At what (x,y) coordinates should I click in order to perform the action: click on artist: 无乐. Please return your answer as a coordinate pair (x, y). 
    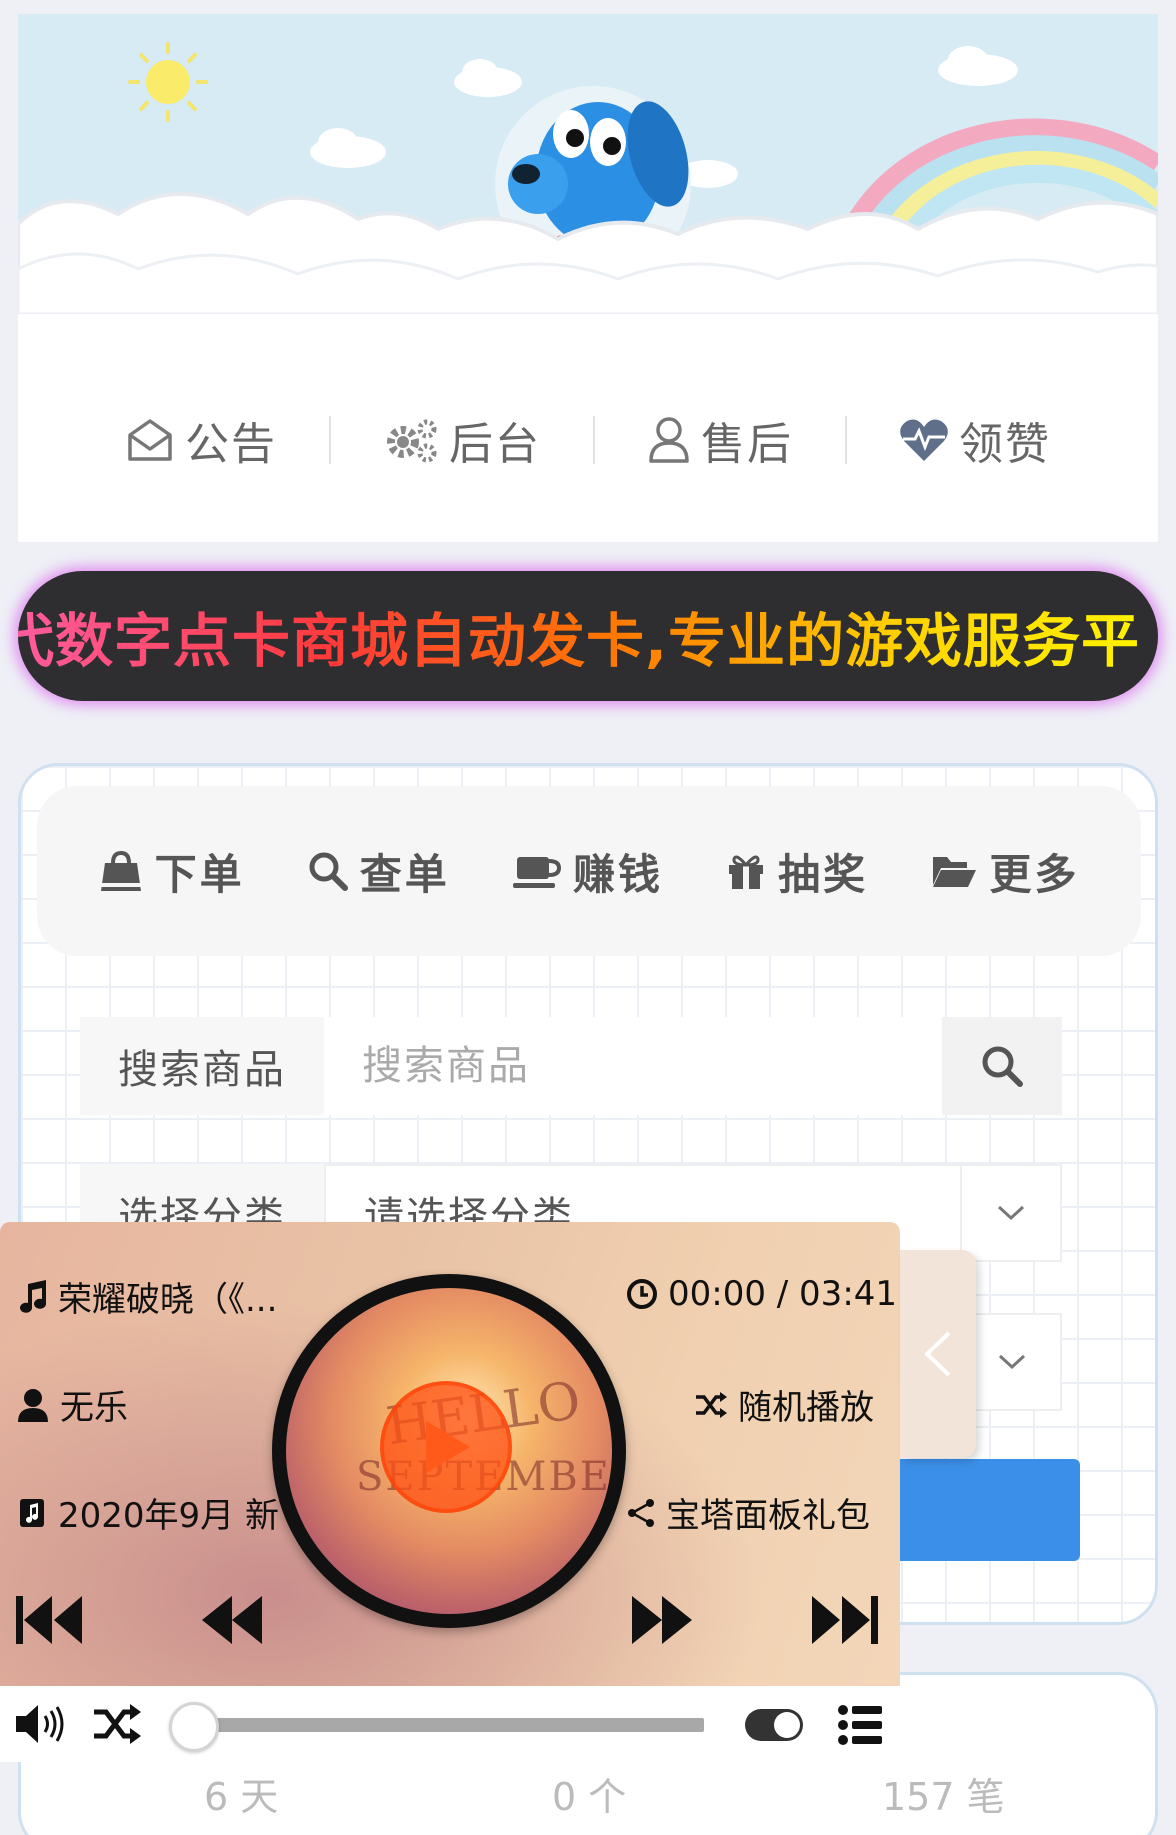
    Looking at the image, I should click on (73, 1404).